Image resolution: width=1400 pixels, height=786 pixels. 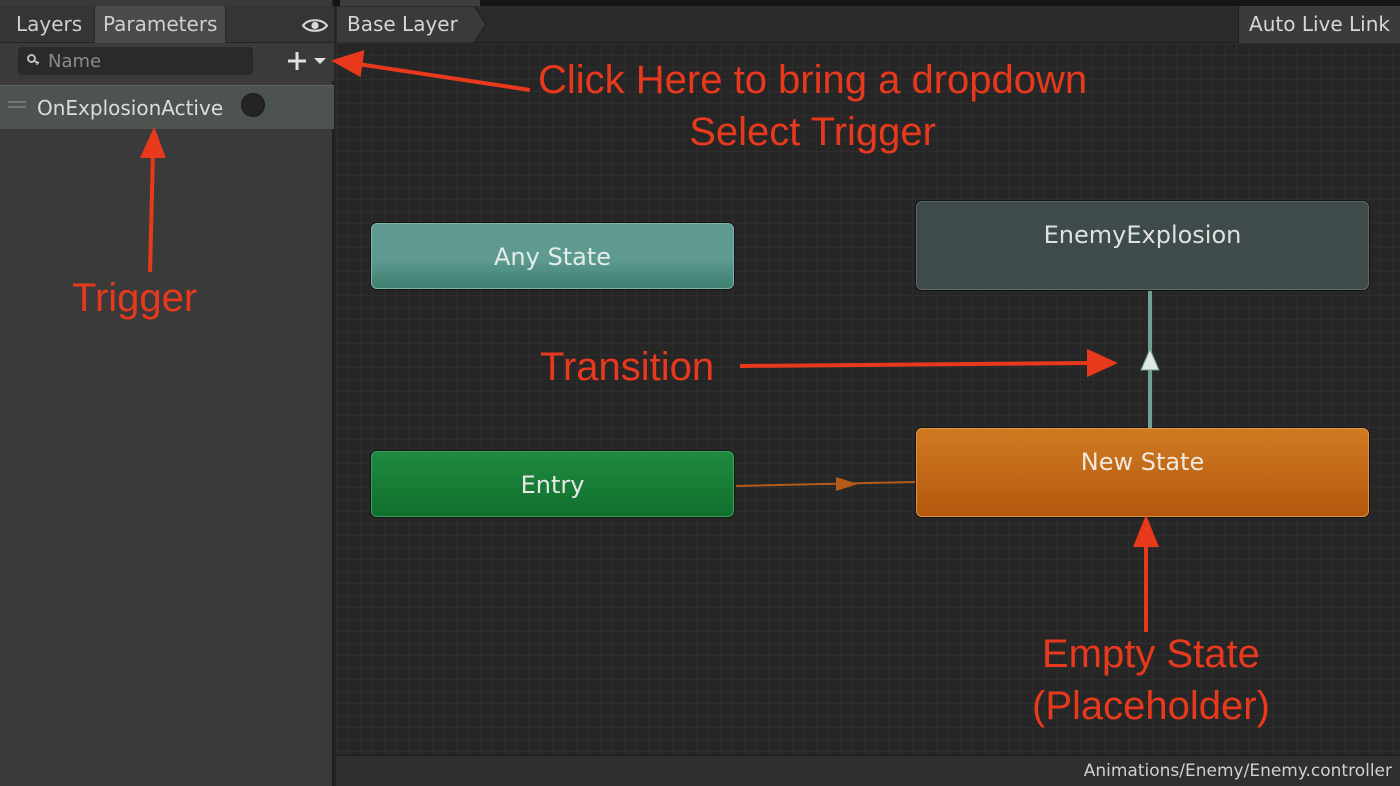 What do you see at coordinates (1151, 654) in the screenshot?
I see `annotation-line: Empty State` at bounding box center [1151, 654].